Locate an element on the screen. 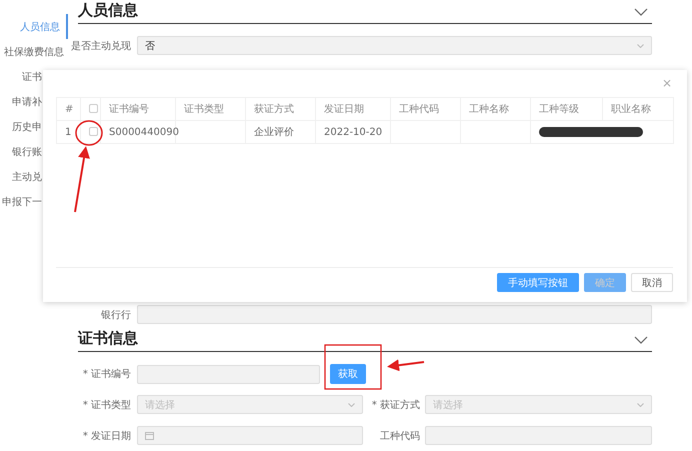  column-header: 工种代码 is located at coordinates (425, 109).